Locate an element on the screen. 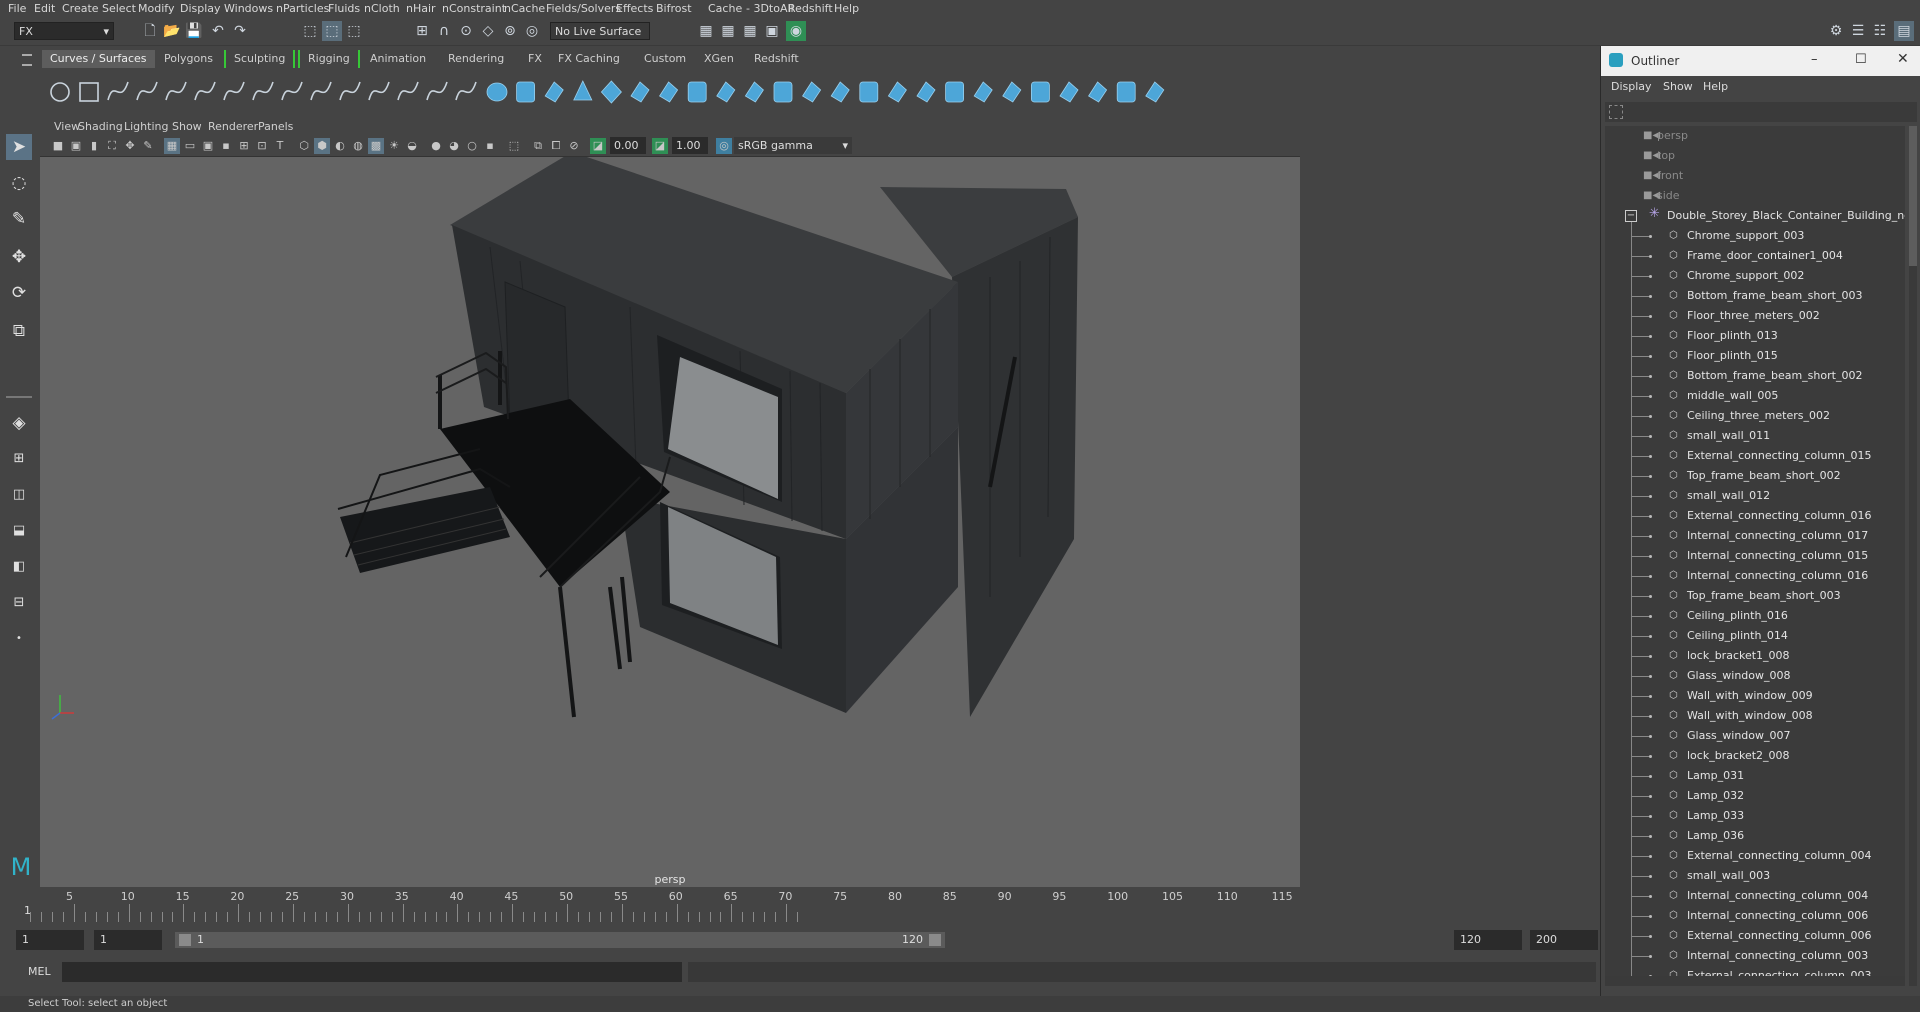 The width and height of the screenshot is (1920, 1012). menu-windows: Windows is located at coordinates (248, 8).